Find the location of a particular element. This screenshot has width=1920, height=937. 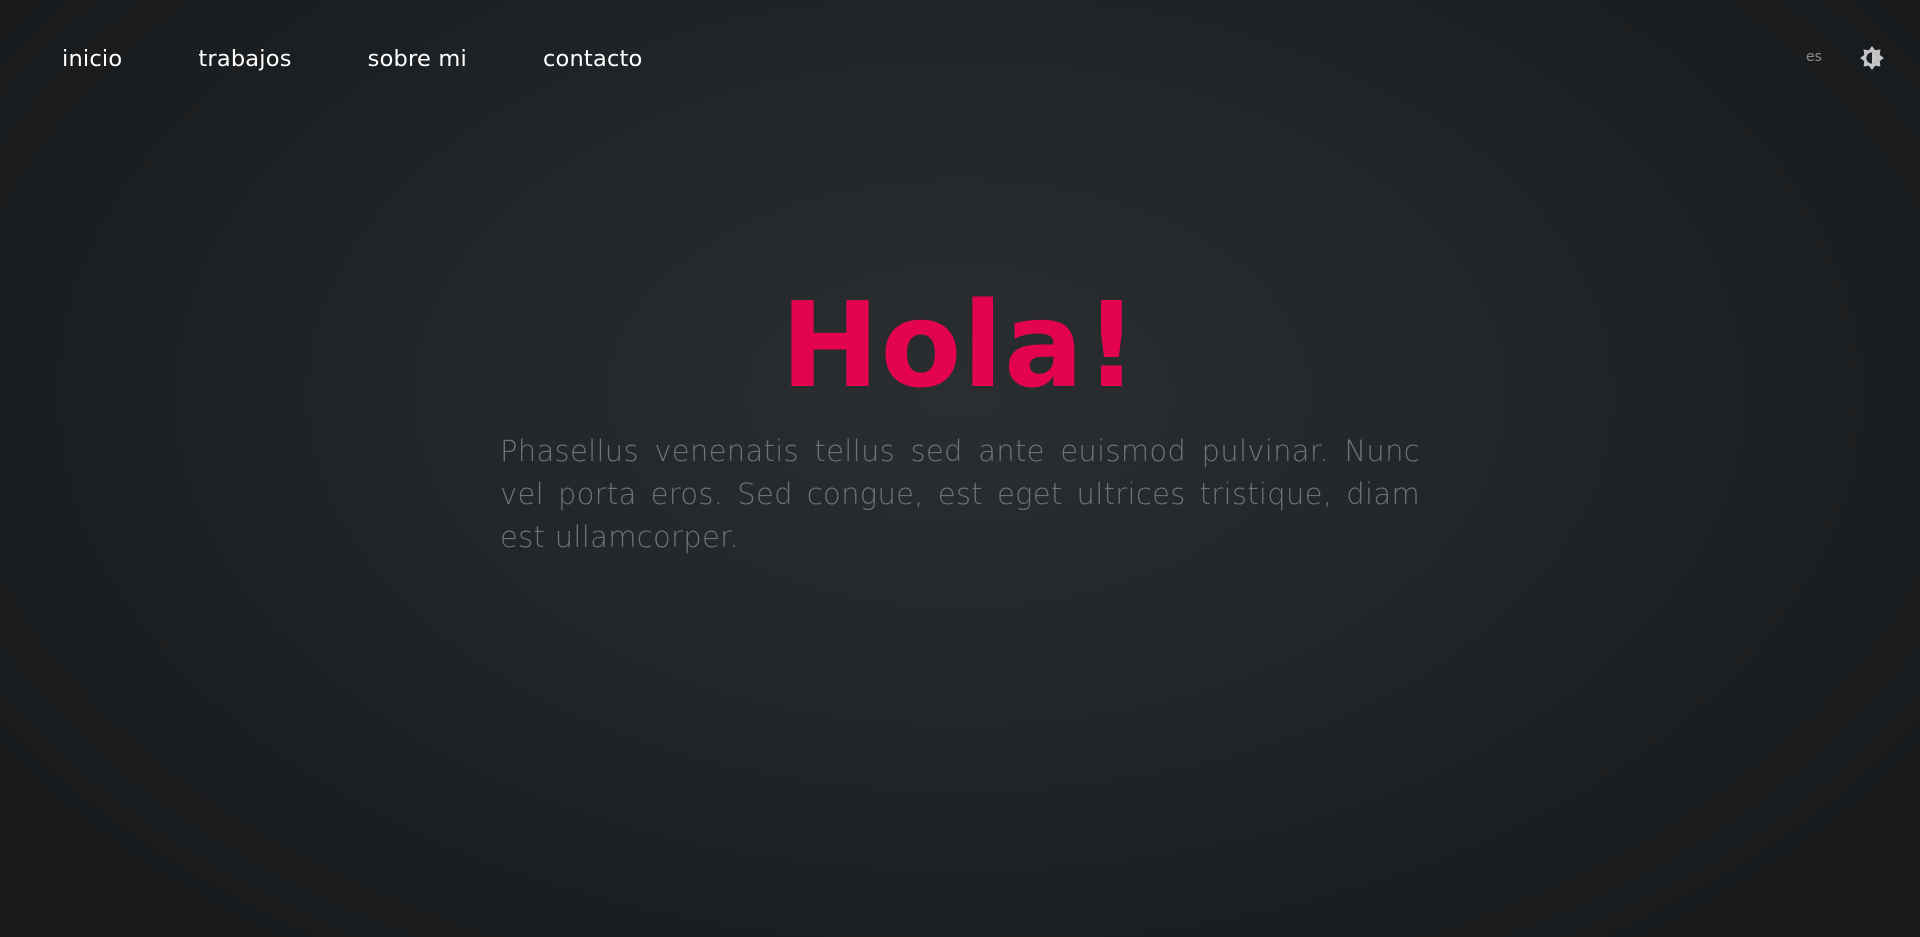

main-nav: inicio trabajos sobre mi contacto is located at coordinates (352, 59).